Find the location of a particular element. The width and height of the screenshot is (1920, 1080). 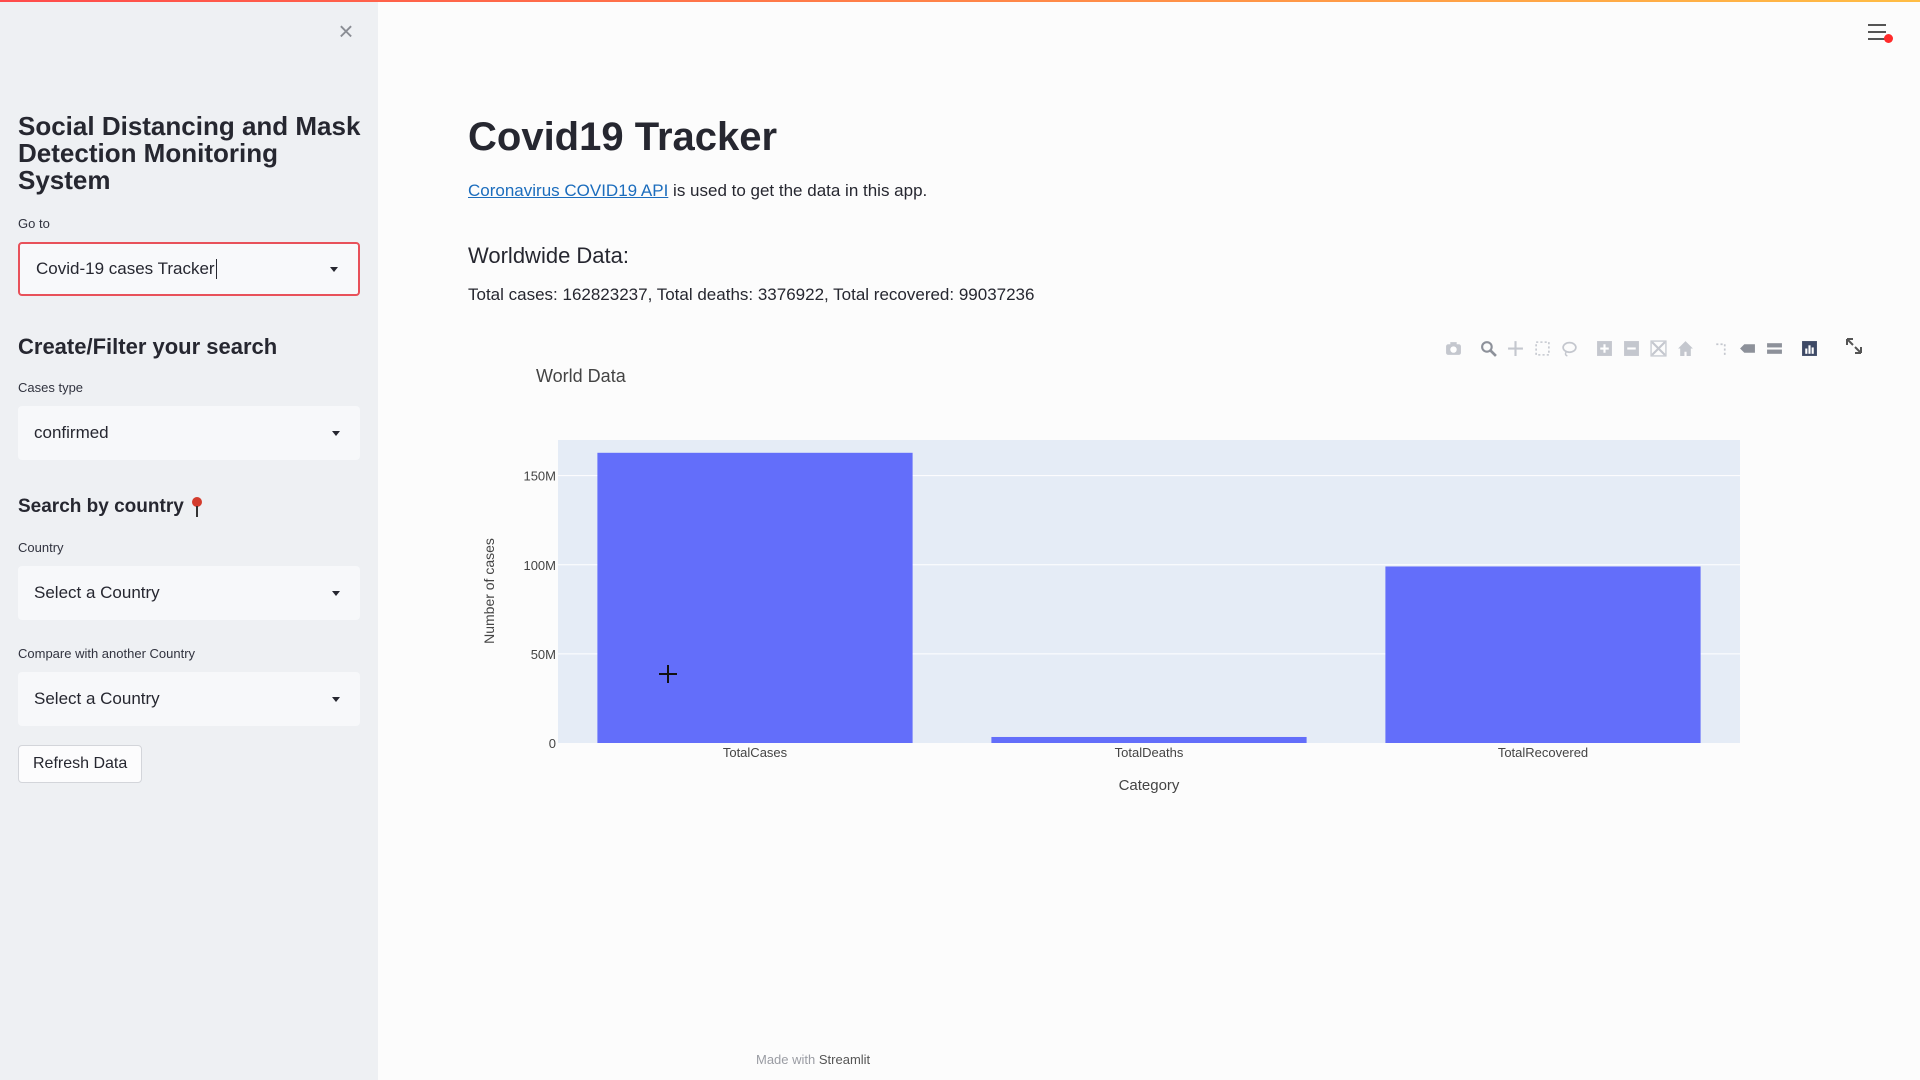

y-tick-label: 0 is located at coordinates (552, 743).